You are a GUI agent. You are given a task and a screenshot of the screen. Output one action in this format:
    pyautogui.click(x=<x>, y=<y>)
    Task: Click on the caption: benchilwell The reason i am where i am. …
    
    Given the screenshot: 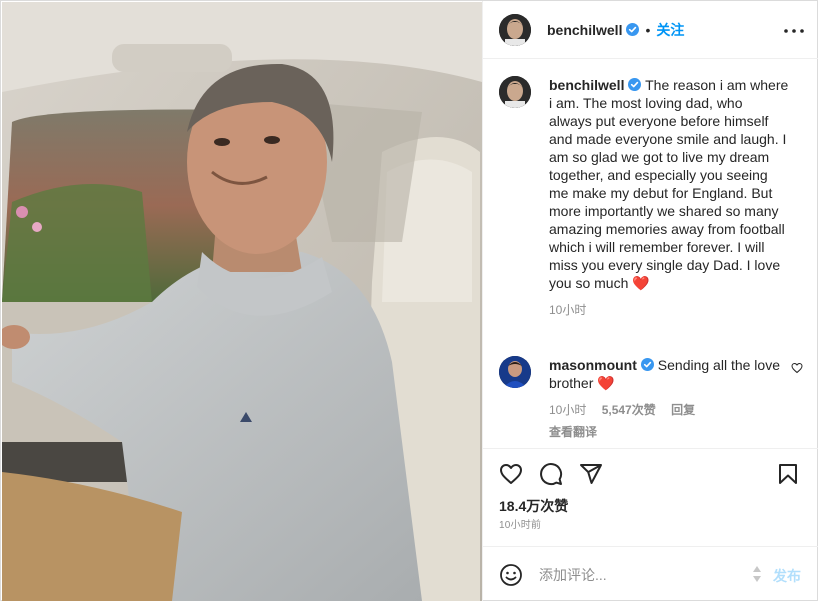 What is the action you would take?
    pyautogui.click(x=649, y=197)
    